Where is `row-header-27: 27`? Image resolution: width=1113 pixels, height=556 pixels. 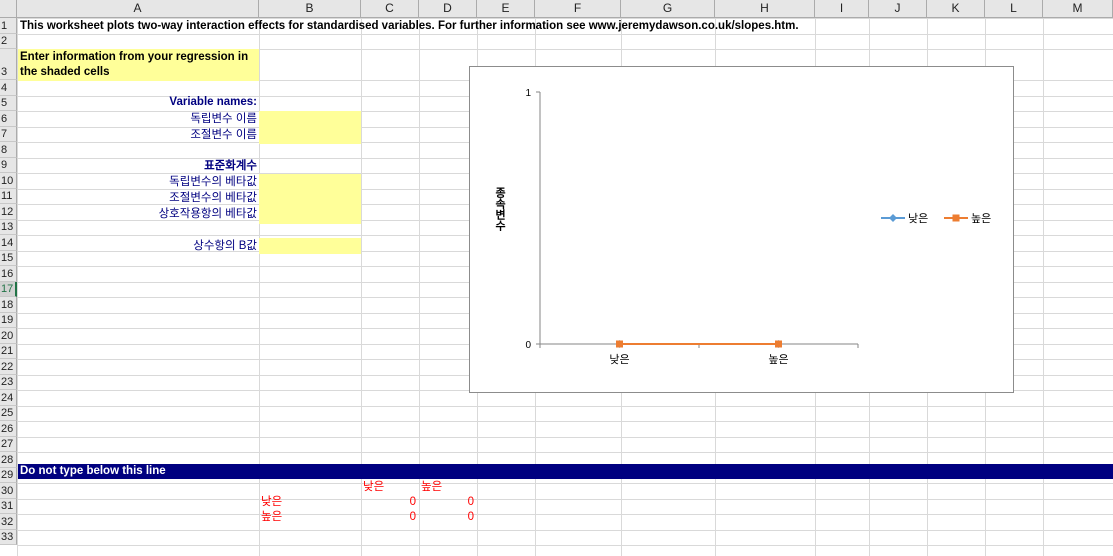
row-header-27: 27 is located at coordinates (8, 444).